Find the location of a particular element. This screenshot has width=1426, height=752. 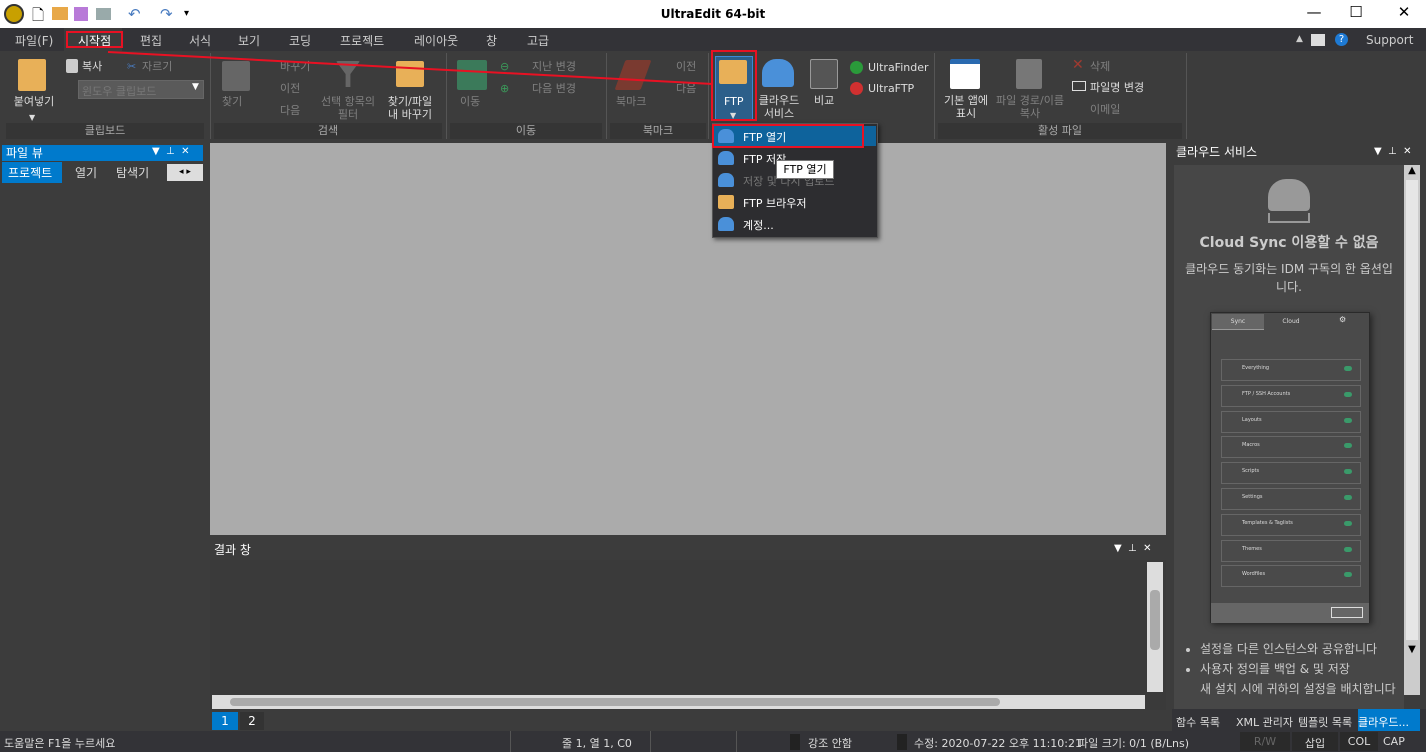

status-rw: R/W is located at coordinates (1265, 741).